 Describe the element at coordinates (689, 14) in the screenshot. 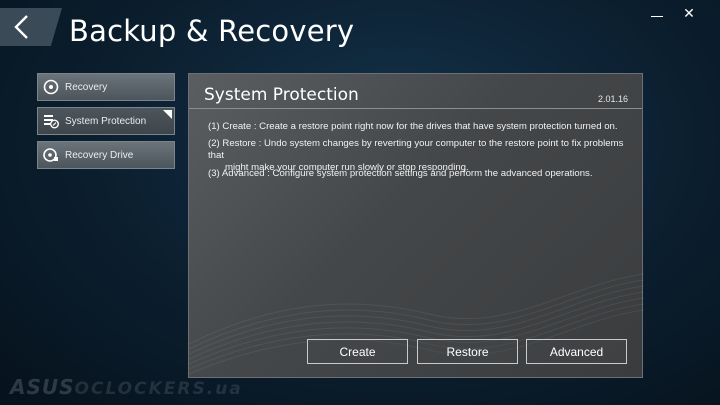

I see `close-button: ✕` at that location.